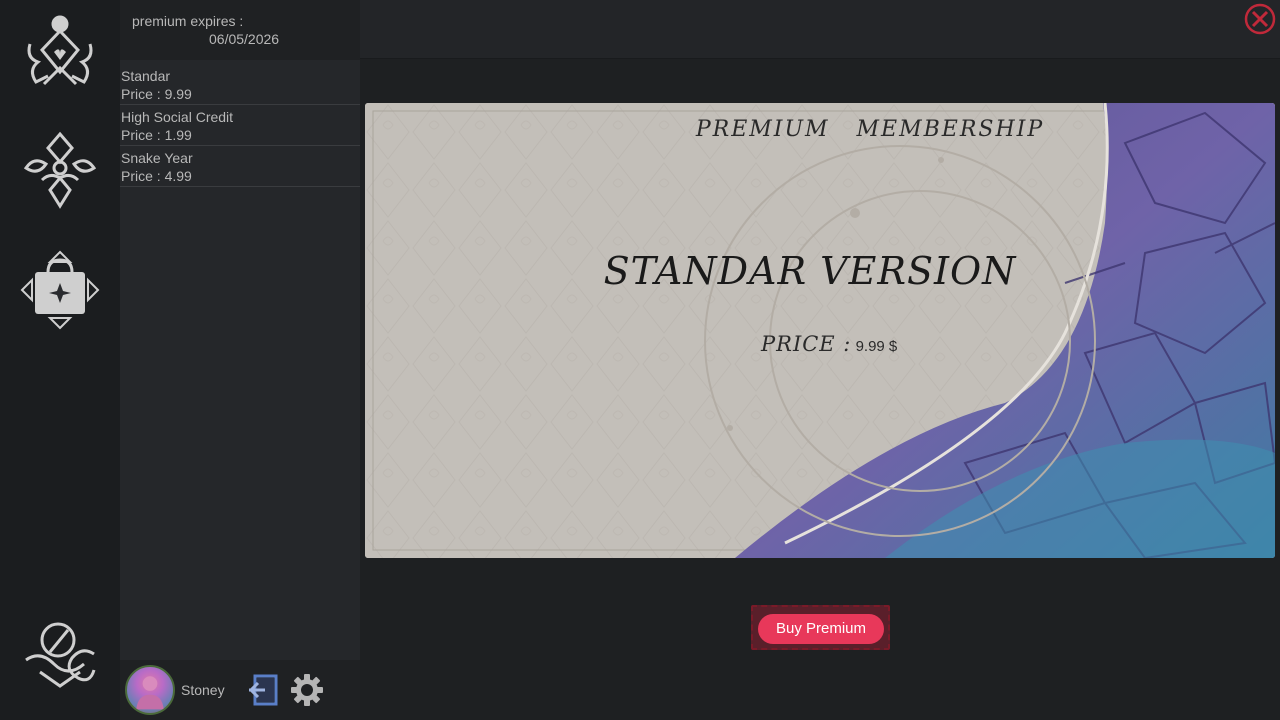 The image size is (1280, 720). I want to click on top-bar, so click(820, 29).